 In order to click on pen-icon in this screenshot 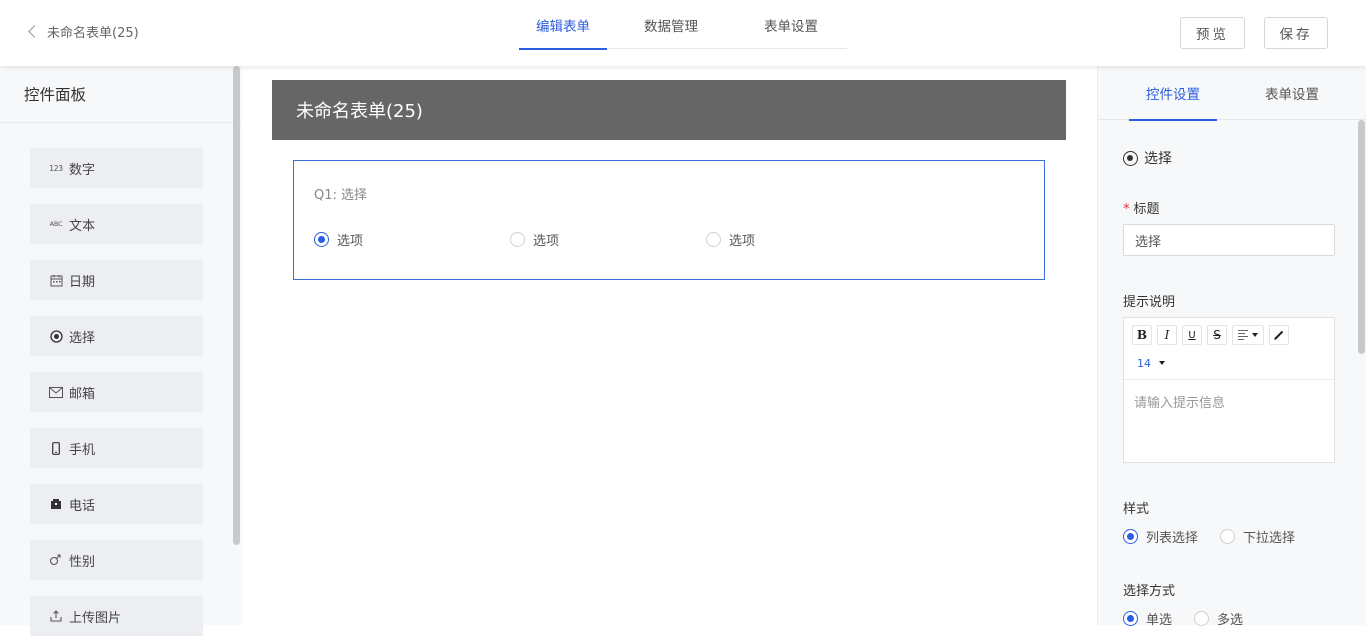, I will do `click(1279, 335)`.